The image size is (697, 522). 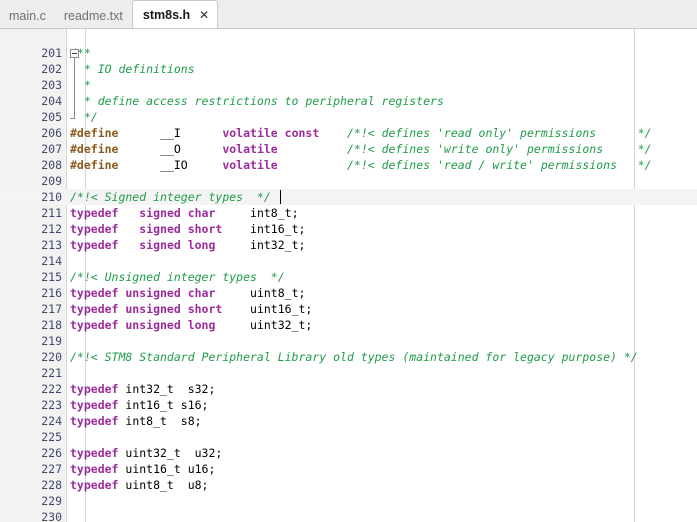 What do you see at coordinates (51, 453) in the screenshot?
I see `line-number: 226` at bounding box center [51, 453].